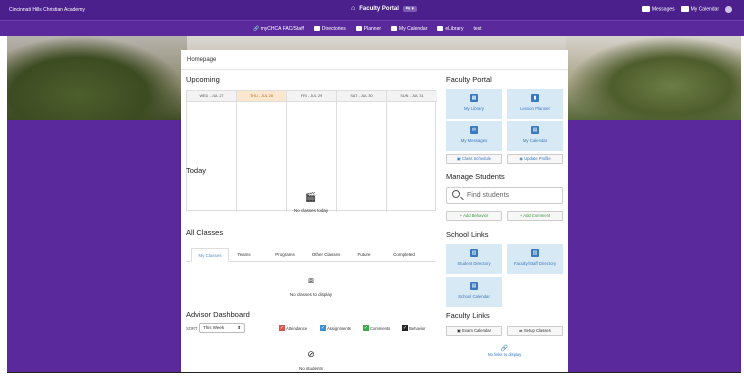 The image size is (744, 377). Describe the element at coordinates (454, 29) in the screenshot. I see `nav-label: eLibrary` at that location.